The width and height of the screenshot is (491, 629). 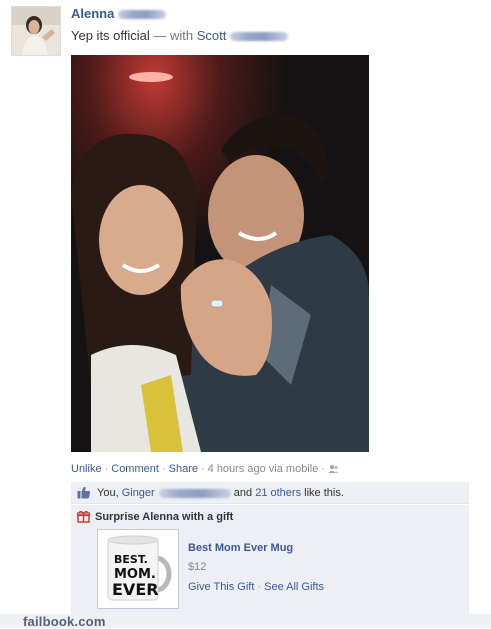 I want to click on post-timestamp: 4 hours ago via mobile, so click(x=263, y=469).